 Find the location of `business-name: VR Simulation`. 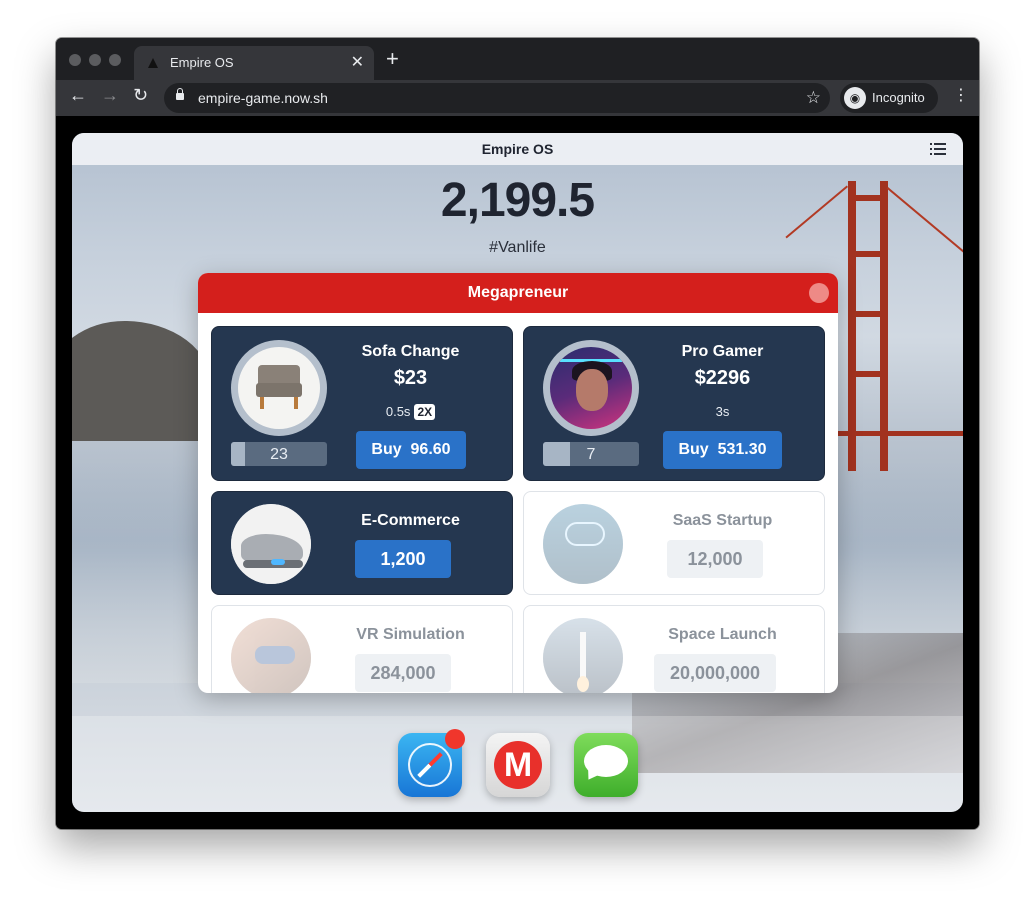

business-name: VR Simulation is located at coordinates (410, 634).